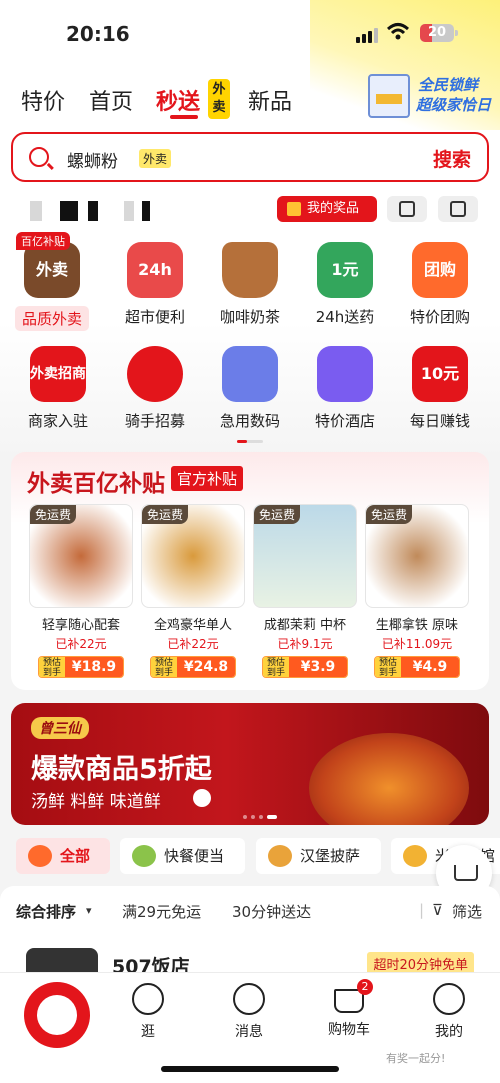  I want to click on product-price: ¥3.9, so click(318, 667).